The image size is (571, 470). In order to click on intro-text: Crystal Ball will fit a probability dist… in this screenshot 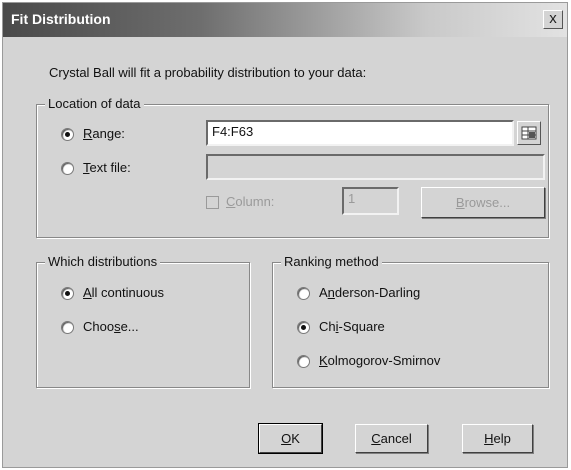, I will do `click(208, 72)`.